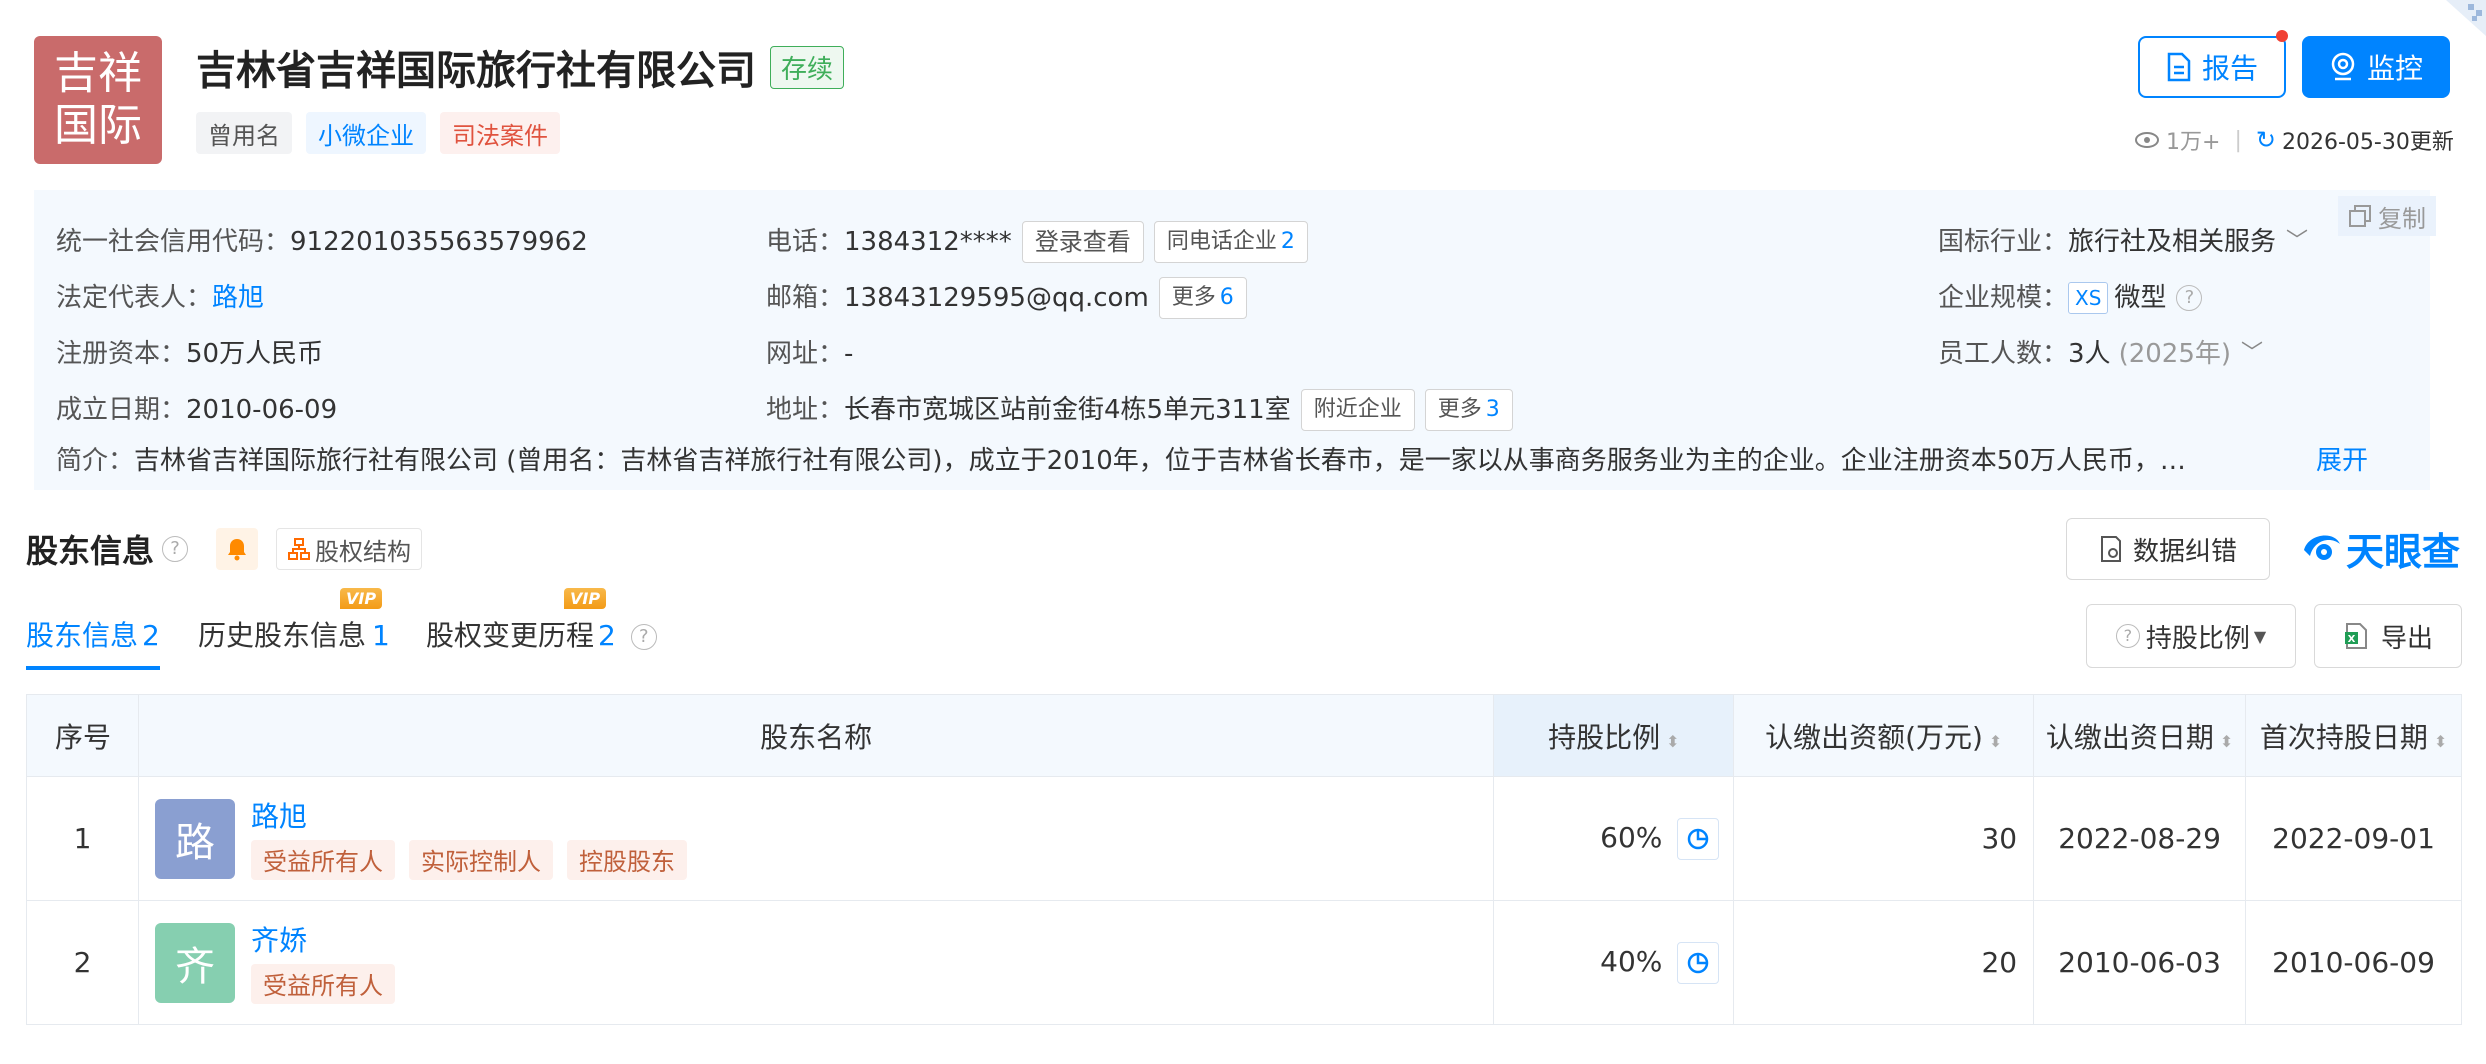 Image resolution: width=2486 pixels, height=1064 pixels. I want to click on avatar: 路, so click(194, 838).